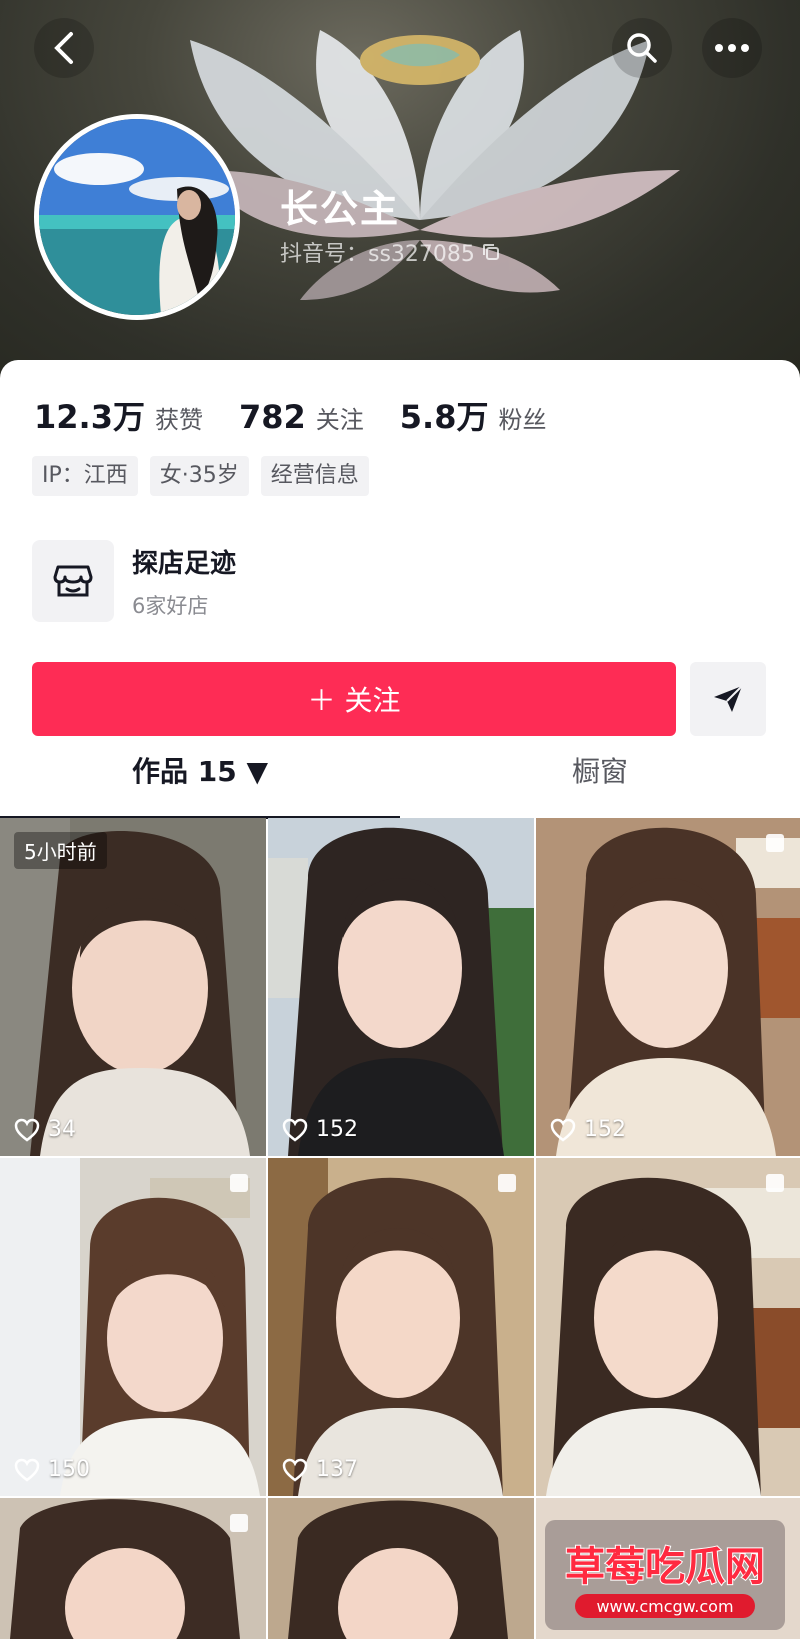 This screenshot has height=1639, width=800. What do you see at coordinates (308, 415) in the screenshot?
I see `stats-row: 12.3万 获赞 782 关注 5.8万 粉丝` at bounding box center [308, 415].